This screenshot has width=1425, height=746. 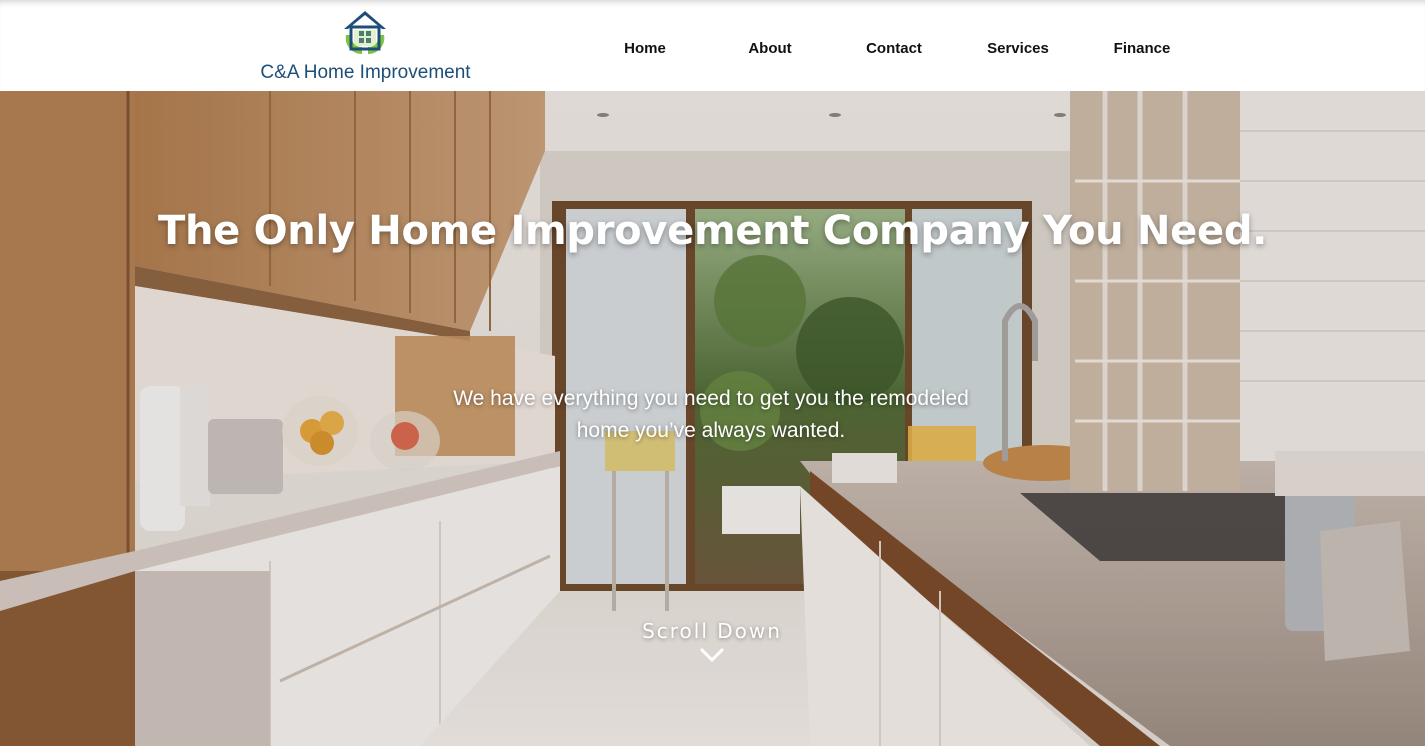 I want to click on house-hands-logo-icon, so click(x=365, y=32).